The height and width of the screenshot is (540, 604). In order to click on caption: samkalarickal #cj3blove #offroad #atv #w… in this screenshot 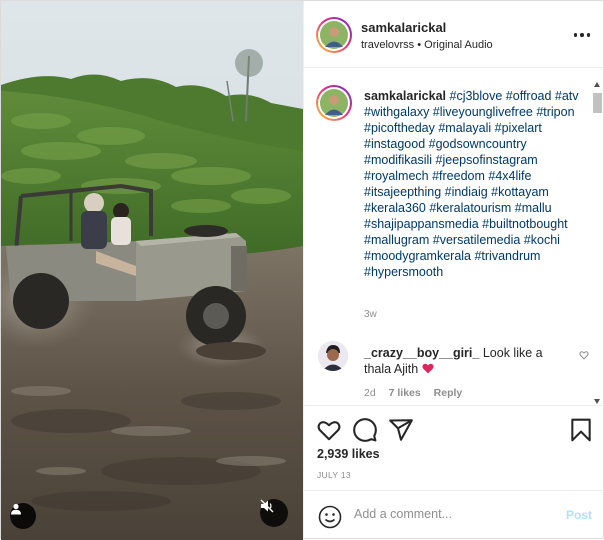, I will do `click(476, 184)`.